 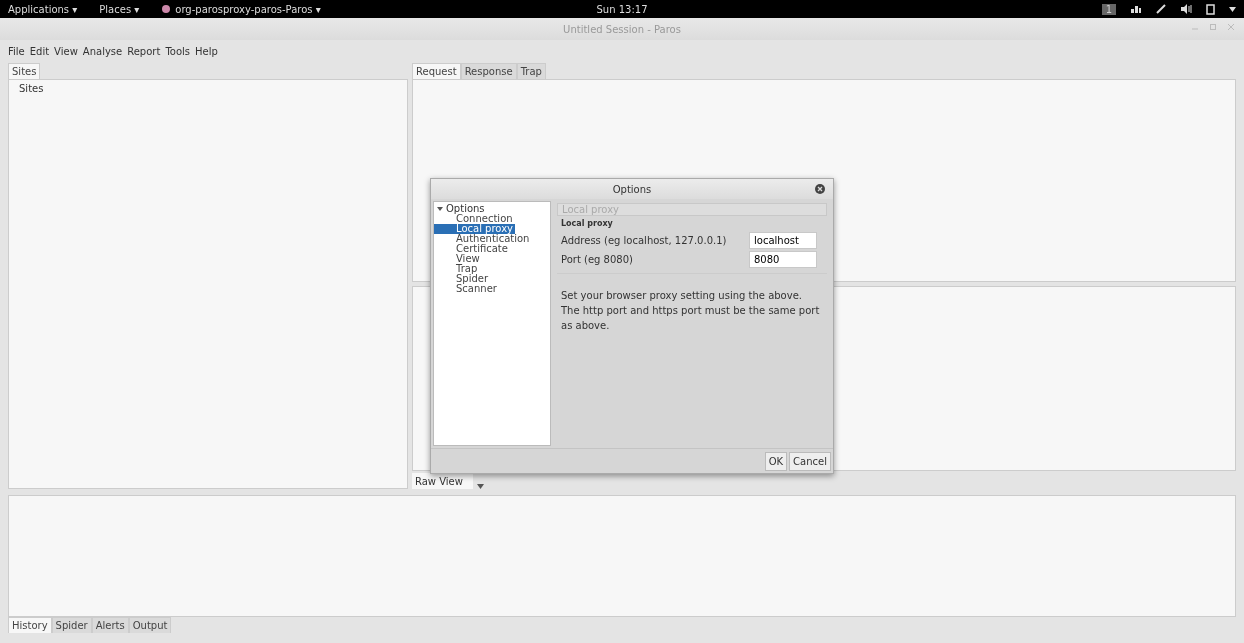 What do you see at coordinates (622, 29) in the screenshot?
I see `window-title: Untitled Session - Paros` at bounding box center [622, 29].